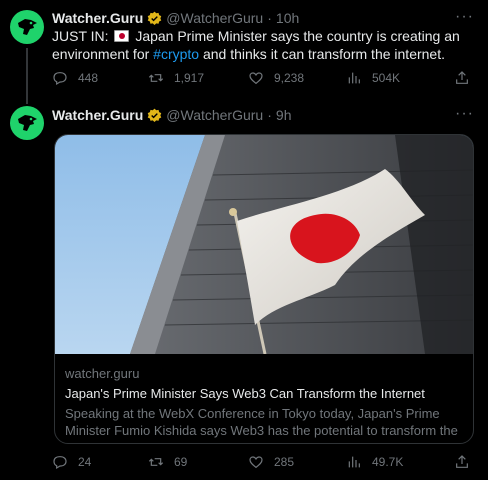  What do you see at coordinates (102, 373) in the screenshot?
I see `card-domain: watcher.guru` at bounding box center [102, 373].